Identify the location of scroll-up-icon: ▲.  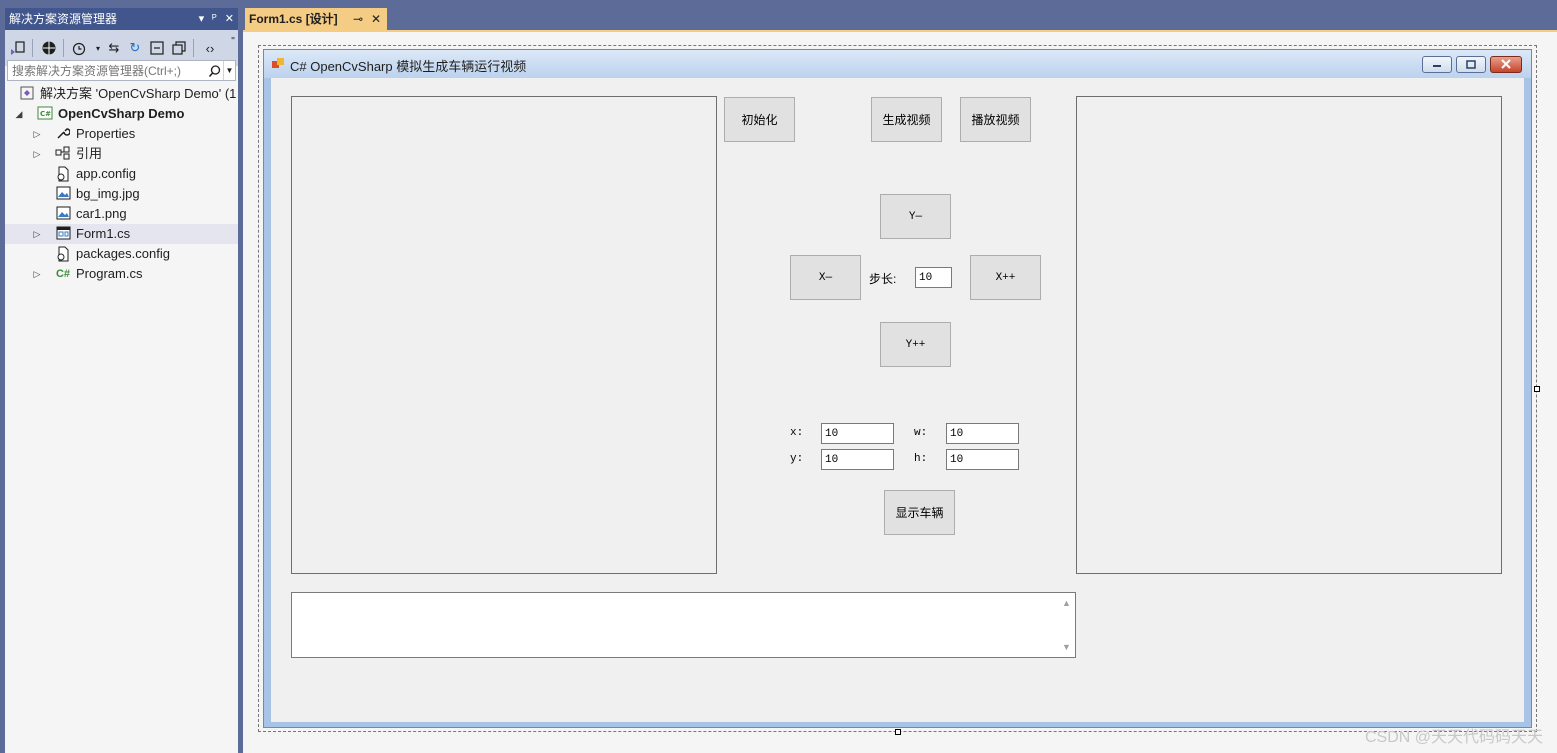
(1066, 603).